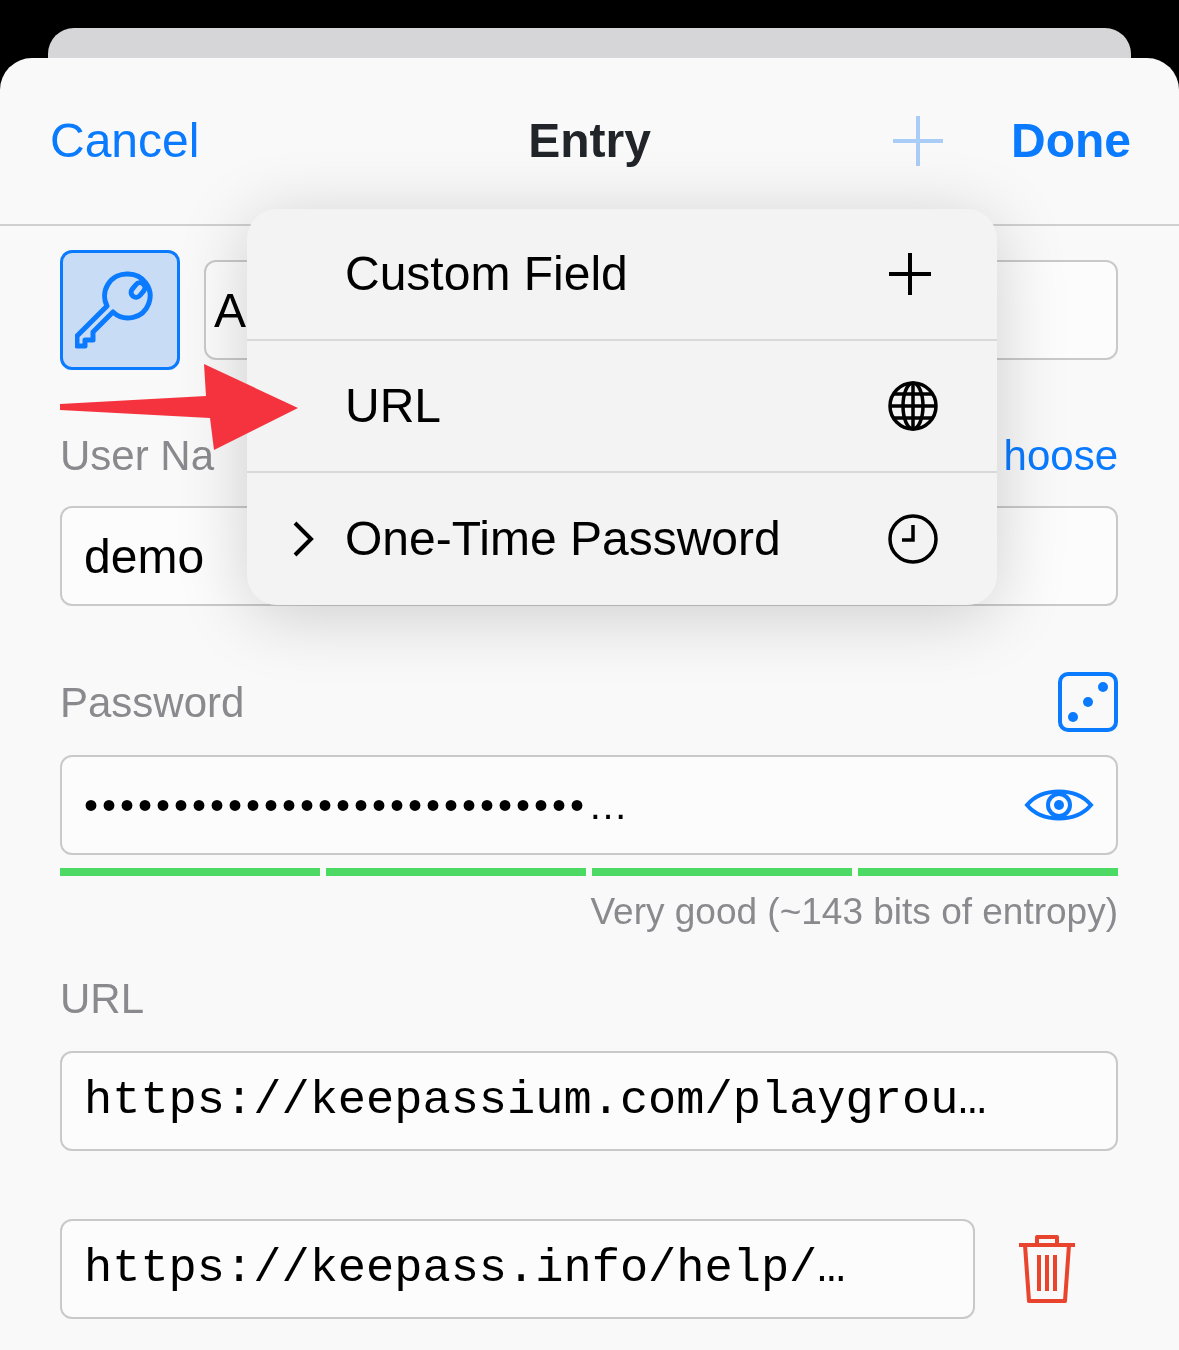  Describe the element at coordinates (152, 702) in the screenshot. I see `field-label: Password` at that location.